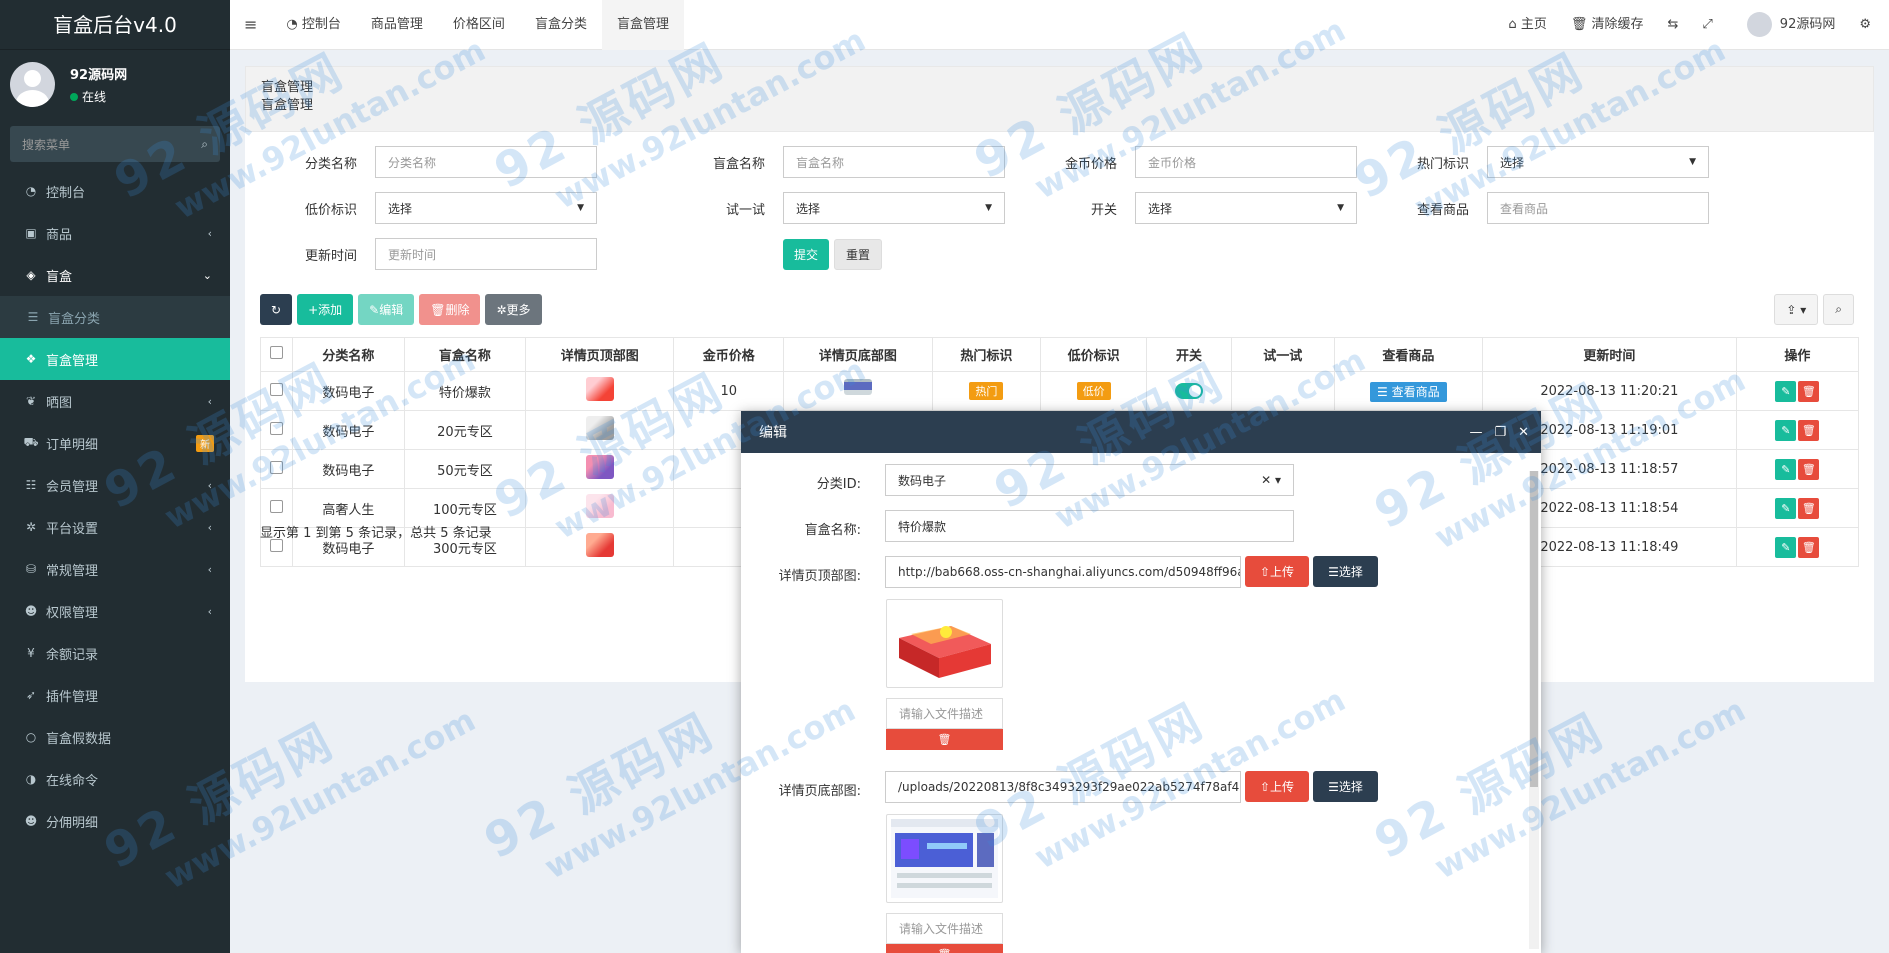  I want to click on cell-view: ☰ 查看商品, so click(1408, 391).